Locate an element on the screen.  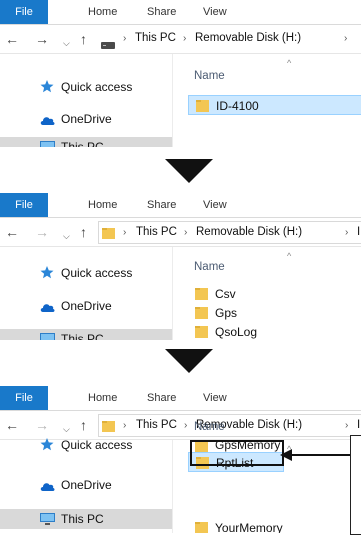
callout-pointer-line is located at coordinates (320, 455).